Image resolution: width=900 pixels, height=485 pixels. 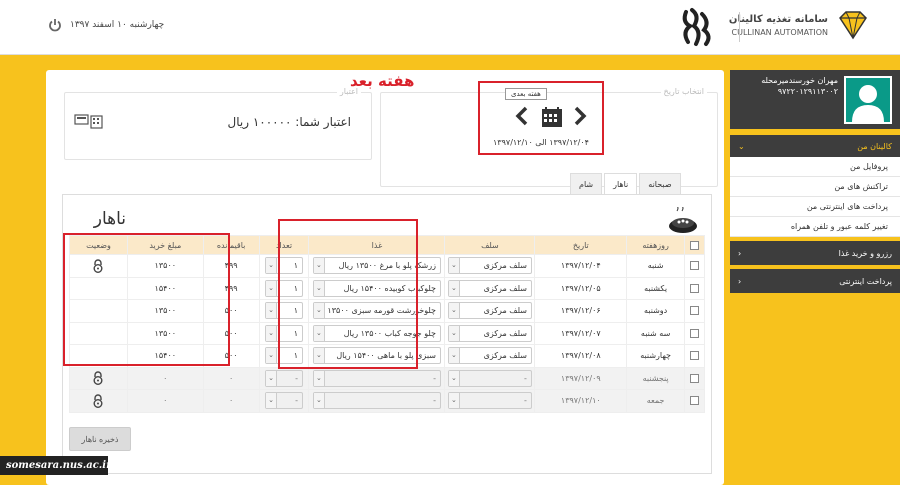 I want to click on count-select-value: -, so click(x=297, y=378).